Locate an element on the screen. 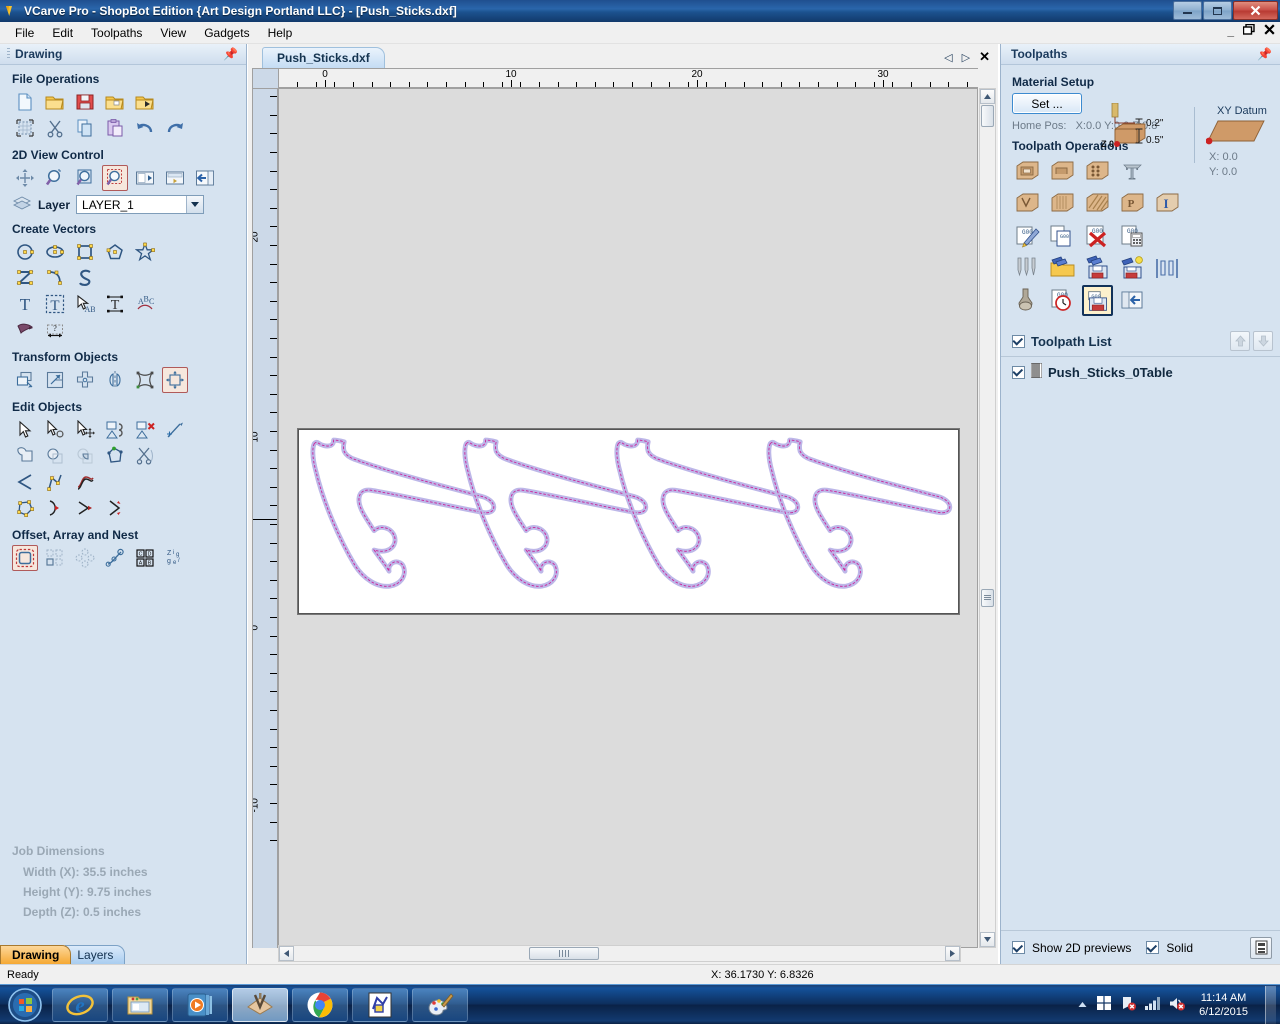 The width and height of the screenshot is (1280, 1024). fillet-icon is located at coordinates (25, 482).